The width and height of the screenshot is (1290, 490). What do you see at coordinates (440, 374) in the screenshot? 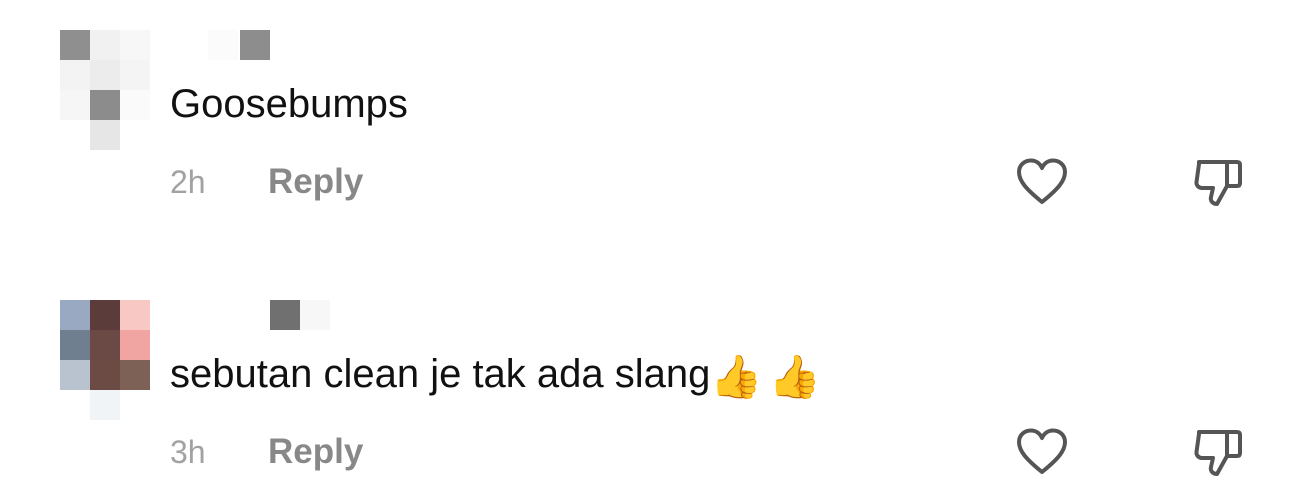
I see `comment-body: sebutan clean je tak ada slang` at bounding box center [440, 374].